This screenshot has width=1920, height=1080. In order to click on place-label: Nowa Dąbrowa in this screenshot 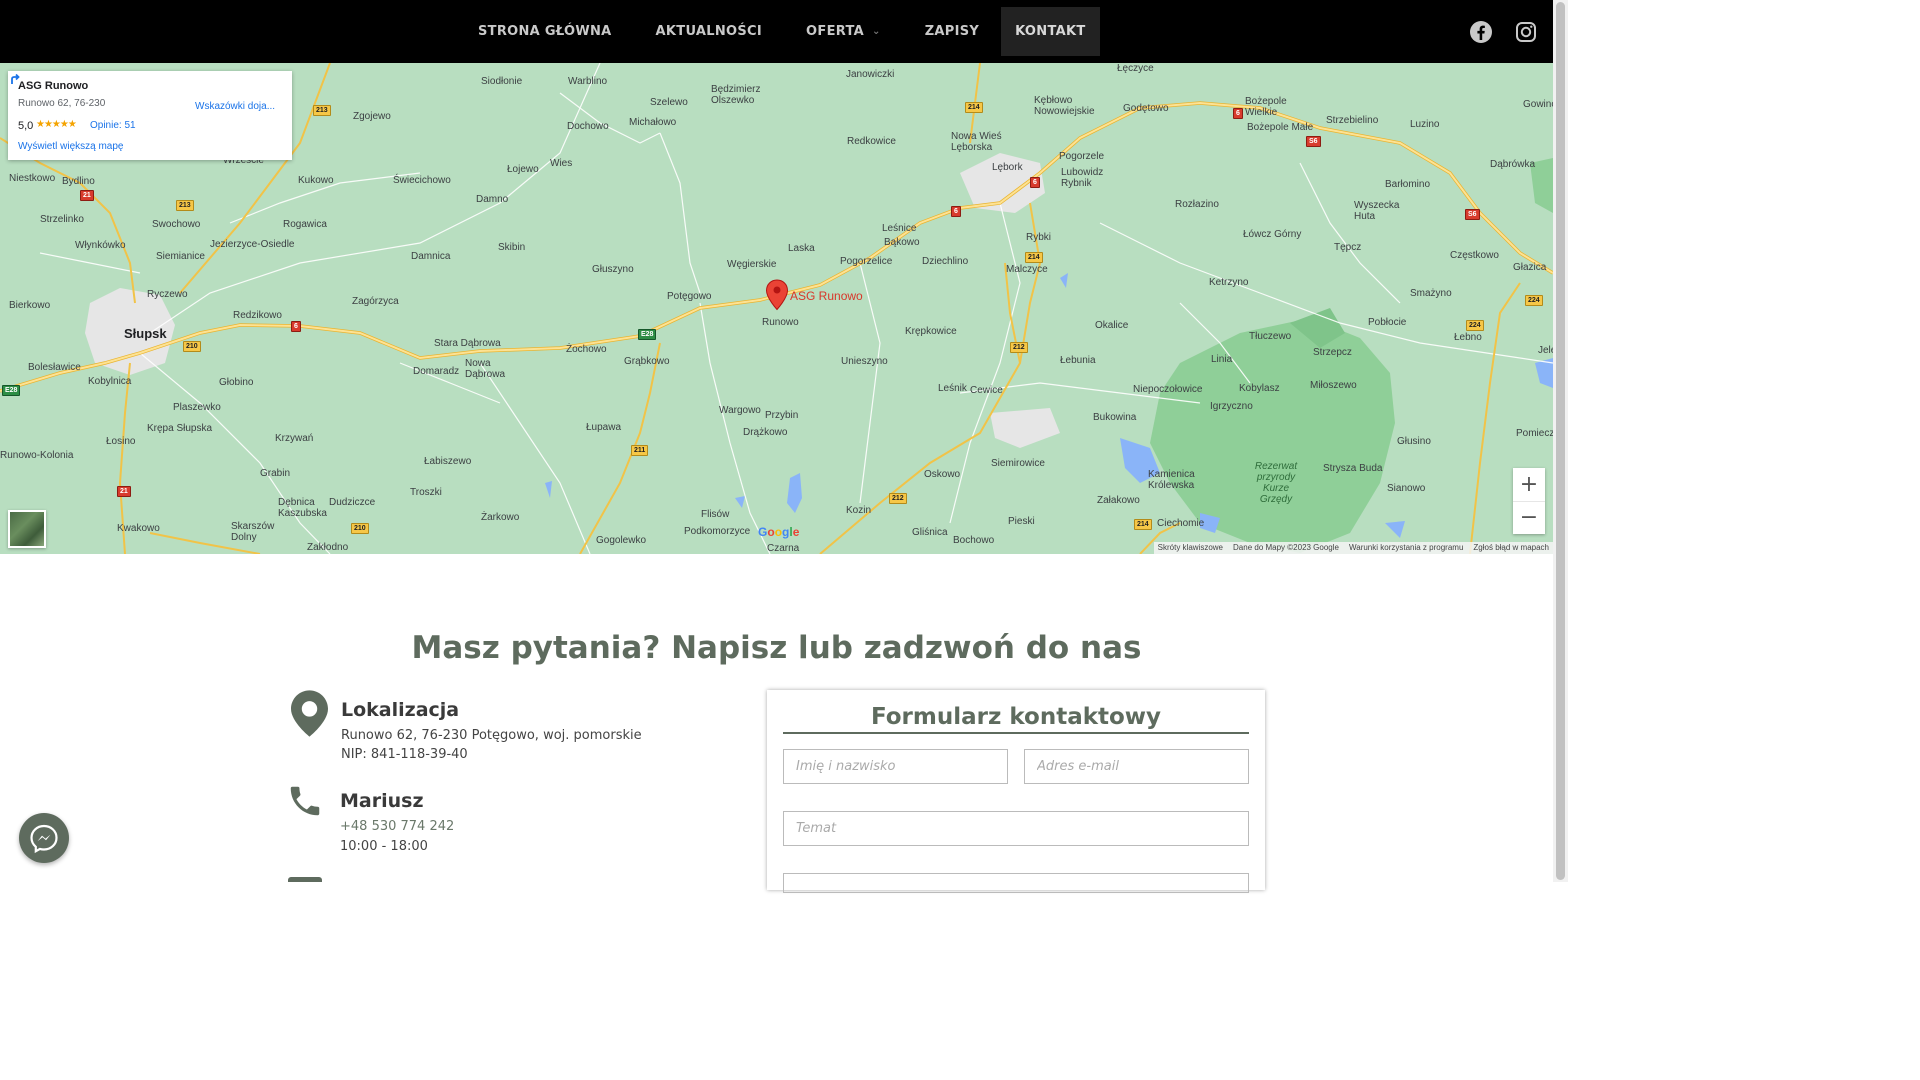, I will do `click(485, 369)`.